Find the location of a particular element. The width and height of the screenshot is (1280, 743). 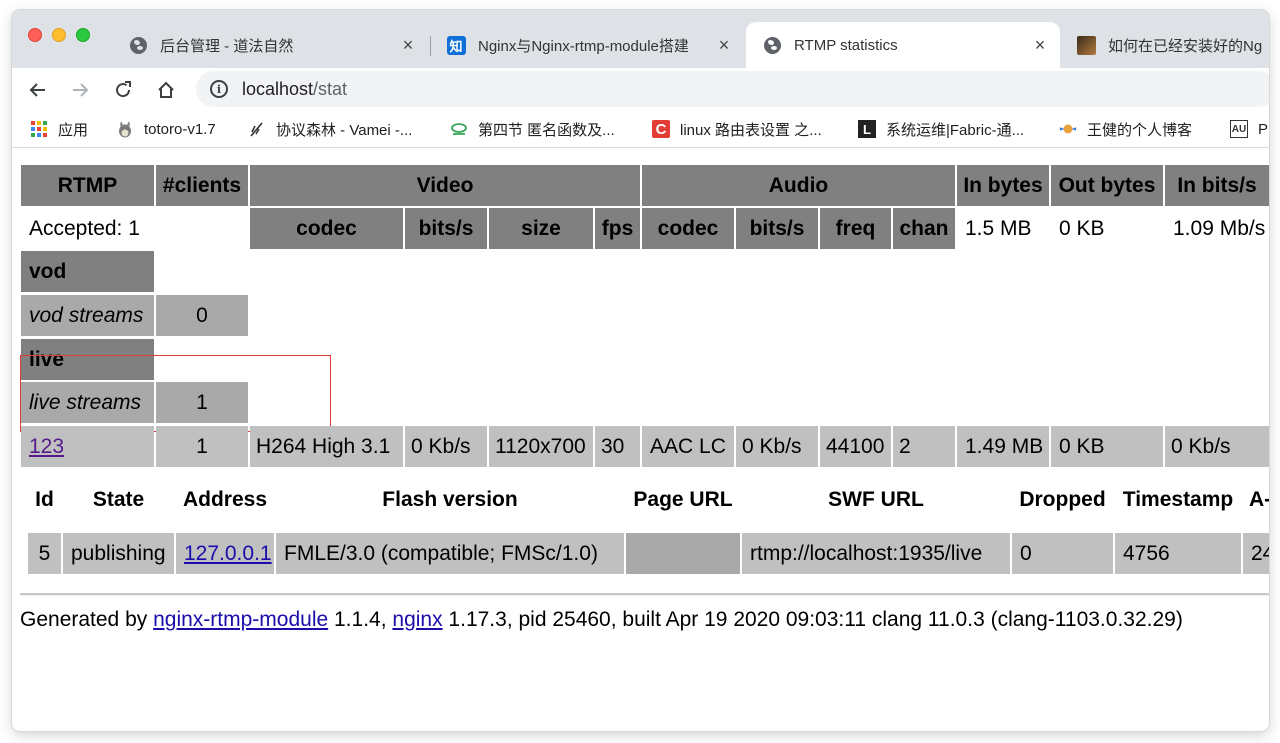

client-address-cell: 127.0.0.1 is located at coordinates (225, 553).